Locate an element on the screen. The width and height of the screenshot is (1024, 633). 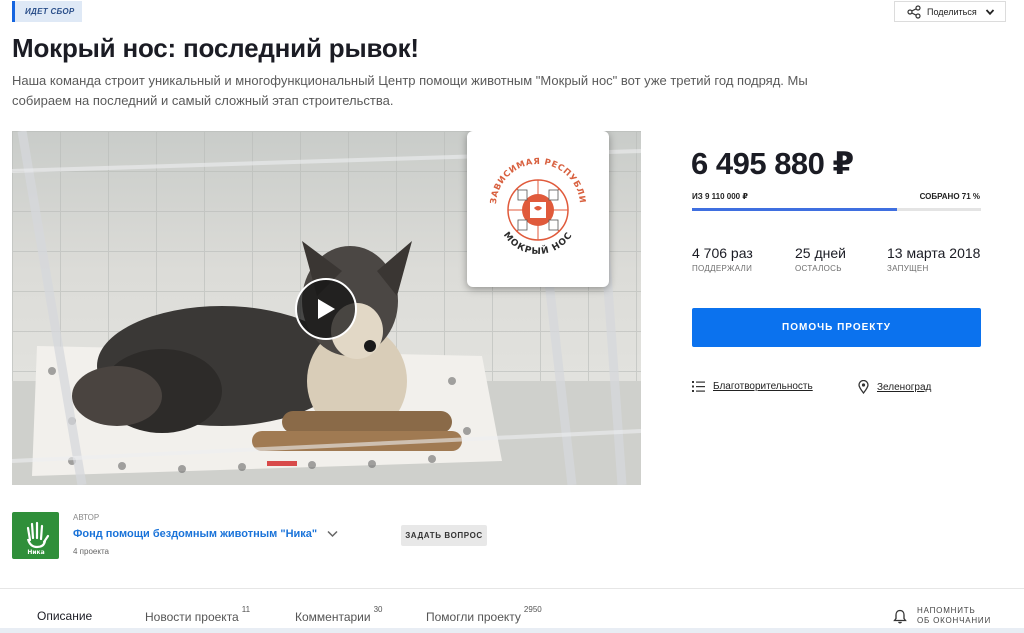
tab-label: Описание is located at coordinates (65, 616).